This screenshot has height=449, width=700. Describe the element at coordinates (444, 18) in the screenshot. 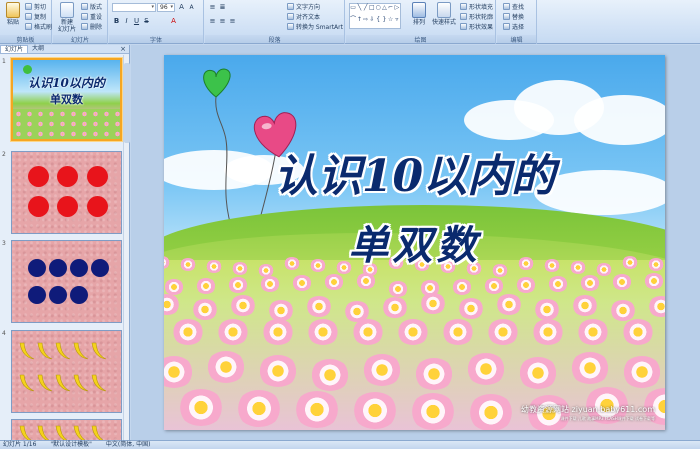

I see `quick-styles-button: 快速样式` at that location.